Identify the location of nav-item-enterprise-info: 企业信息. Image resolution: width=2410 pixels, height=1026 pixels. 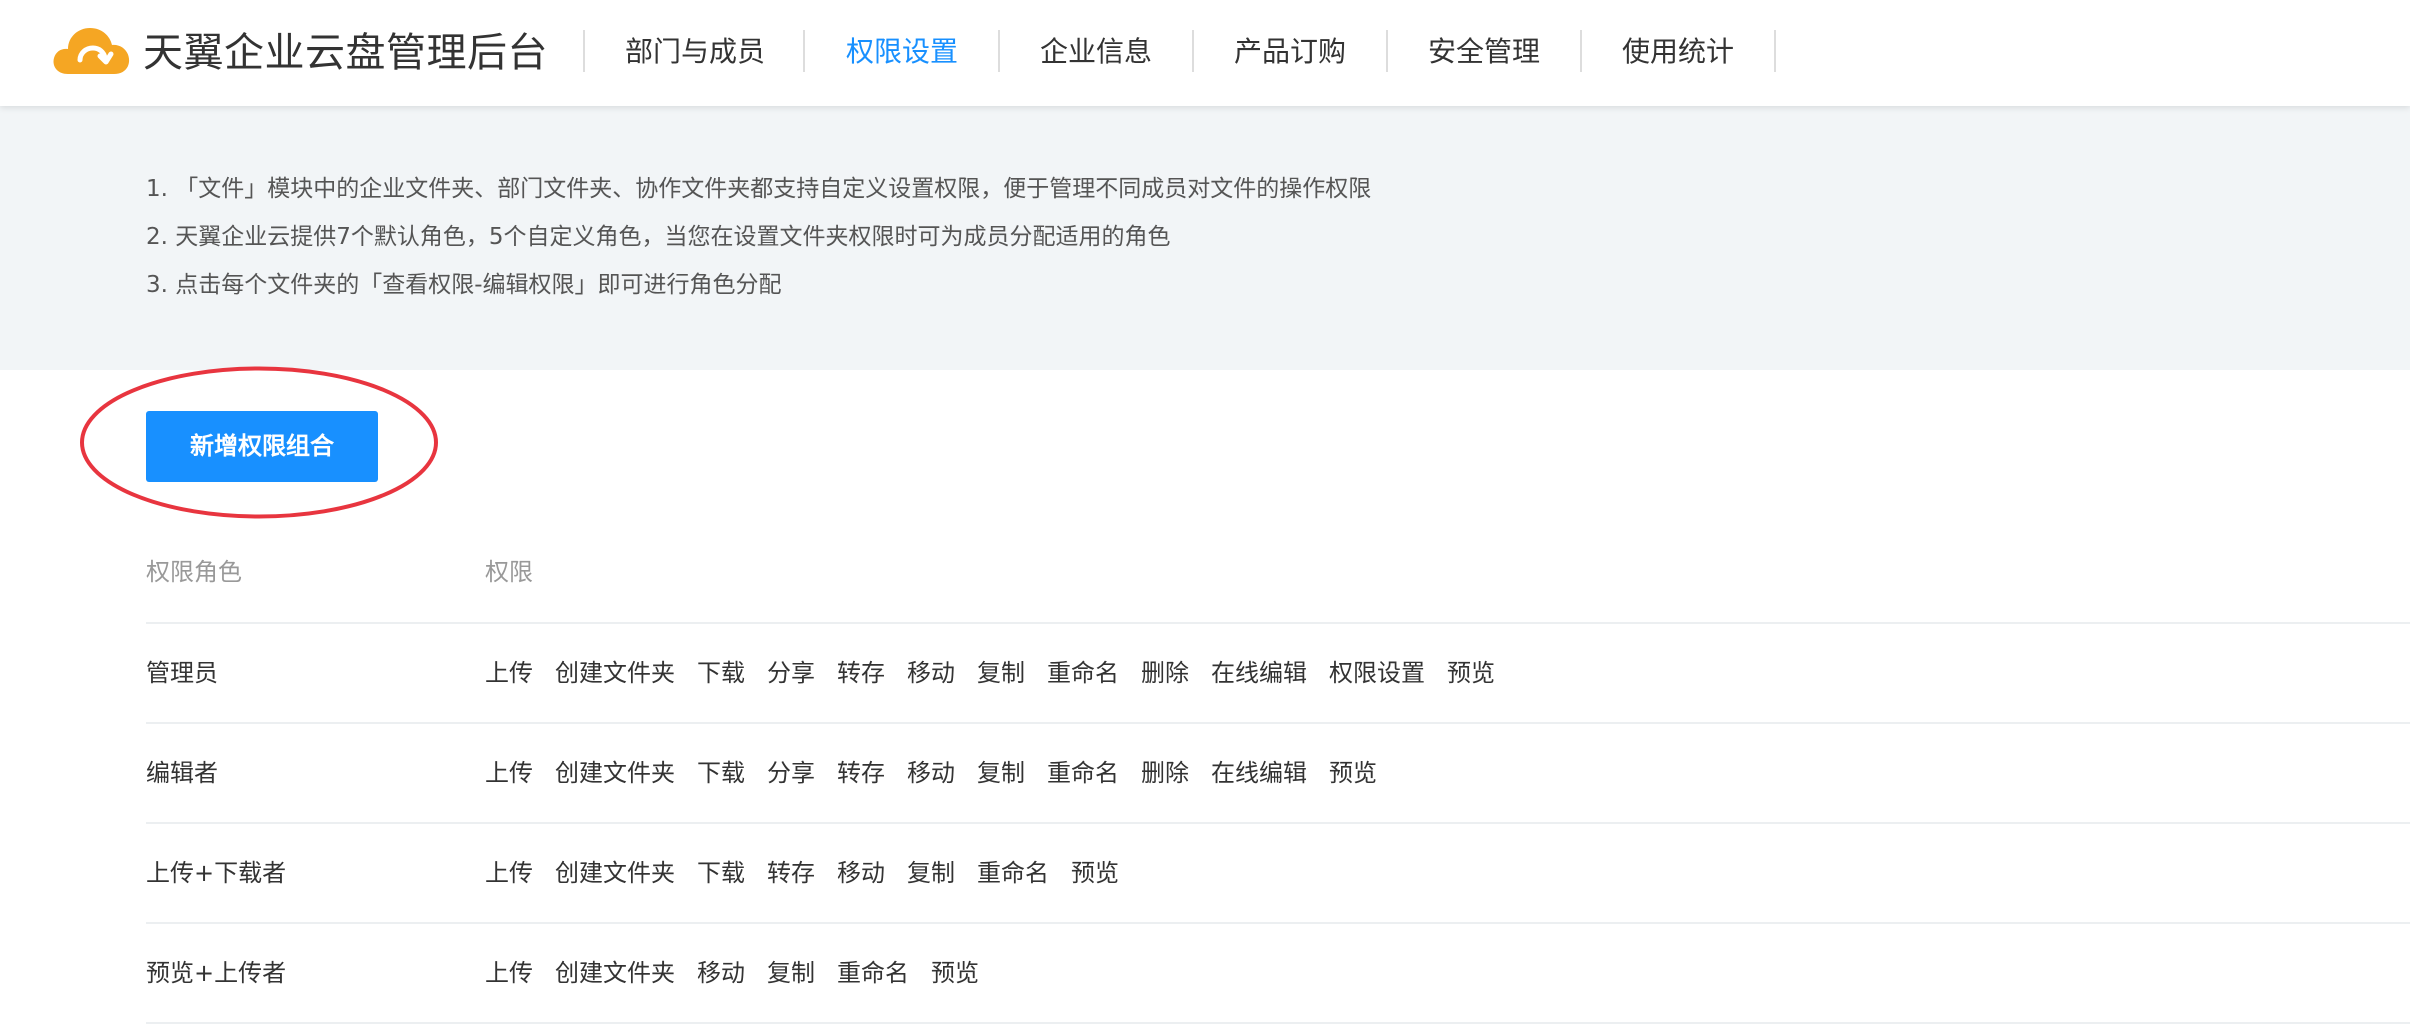
(1096, 52).